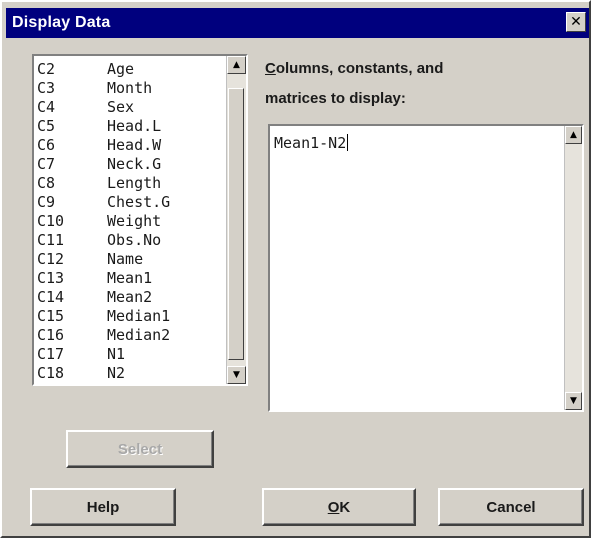 The height and width of the screenshot is (538, 591). I want to click on close-icon: ✕, so click(576, 22).